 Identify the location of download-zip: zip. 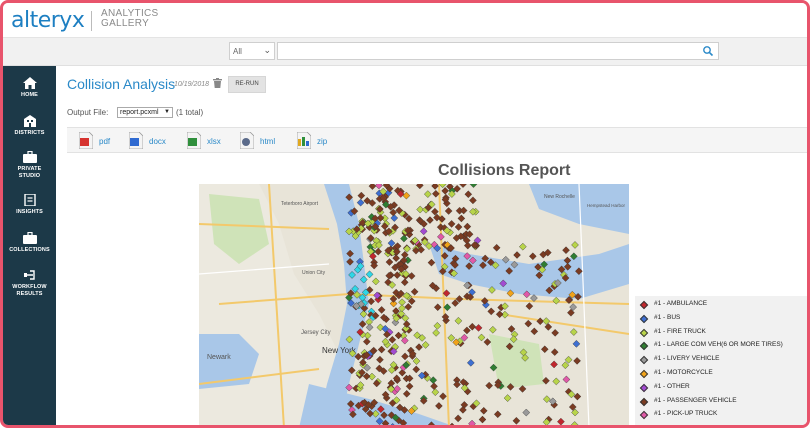
(317, 141).